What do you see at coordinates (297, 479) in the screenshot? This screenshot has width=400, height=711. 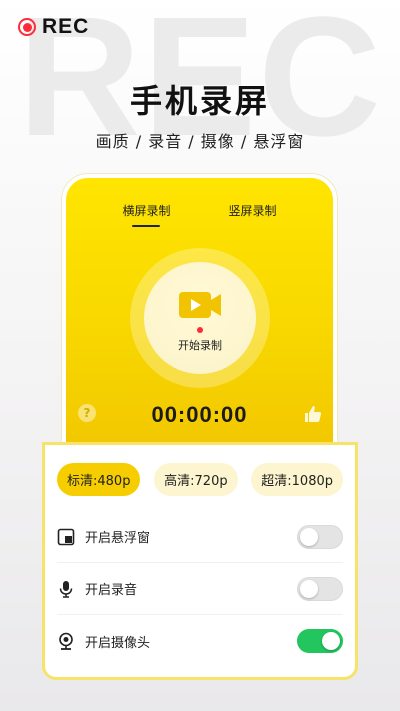 I see `quality-1080p-button: 超清:1080p` at bounding box center [297, 479].